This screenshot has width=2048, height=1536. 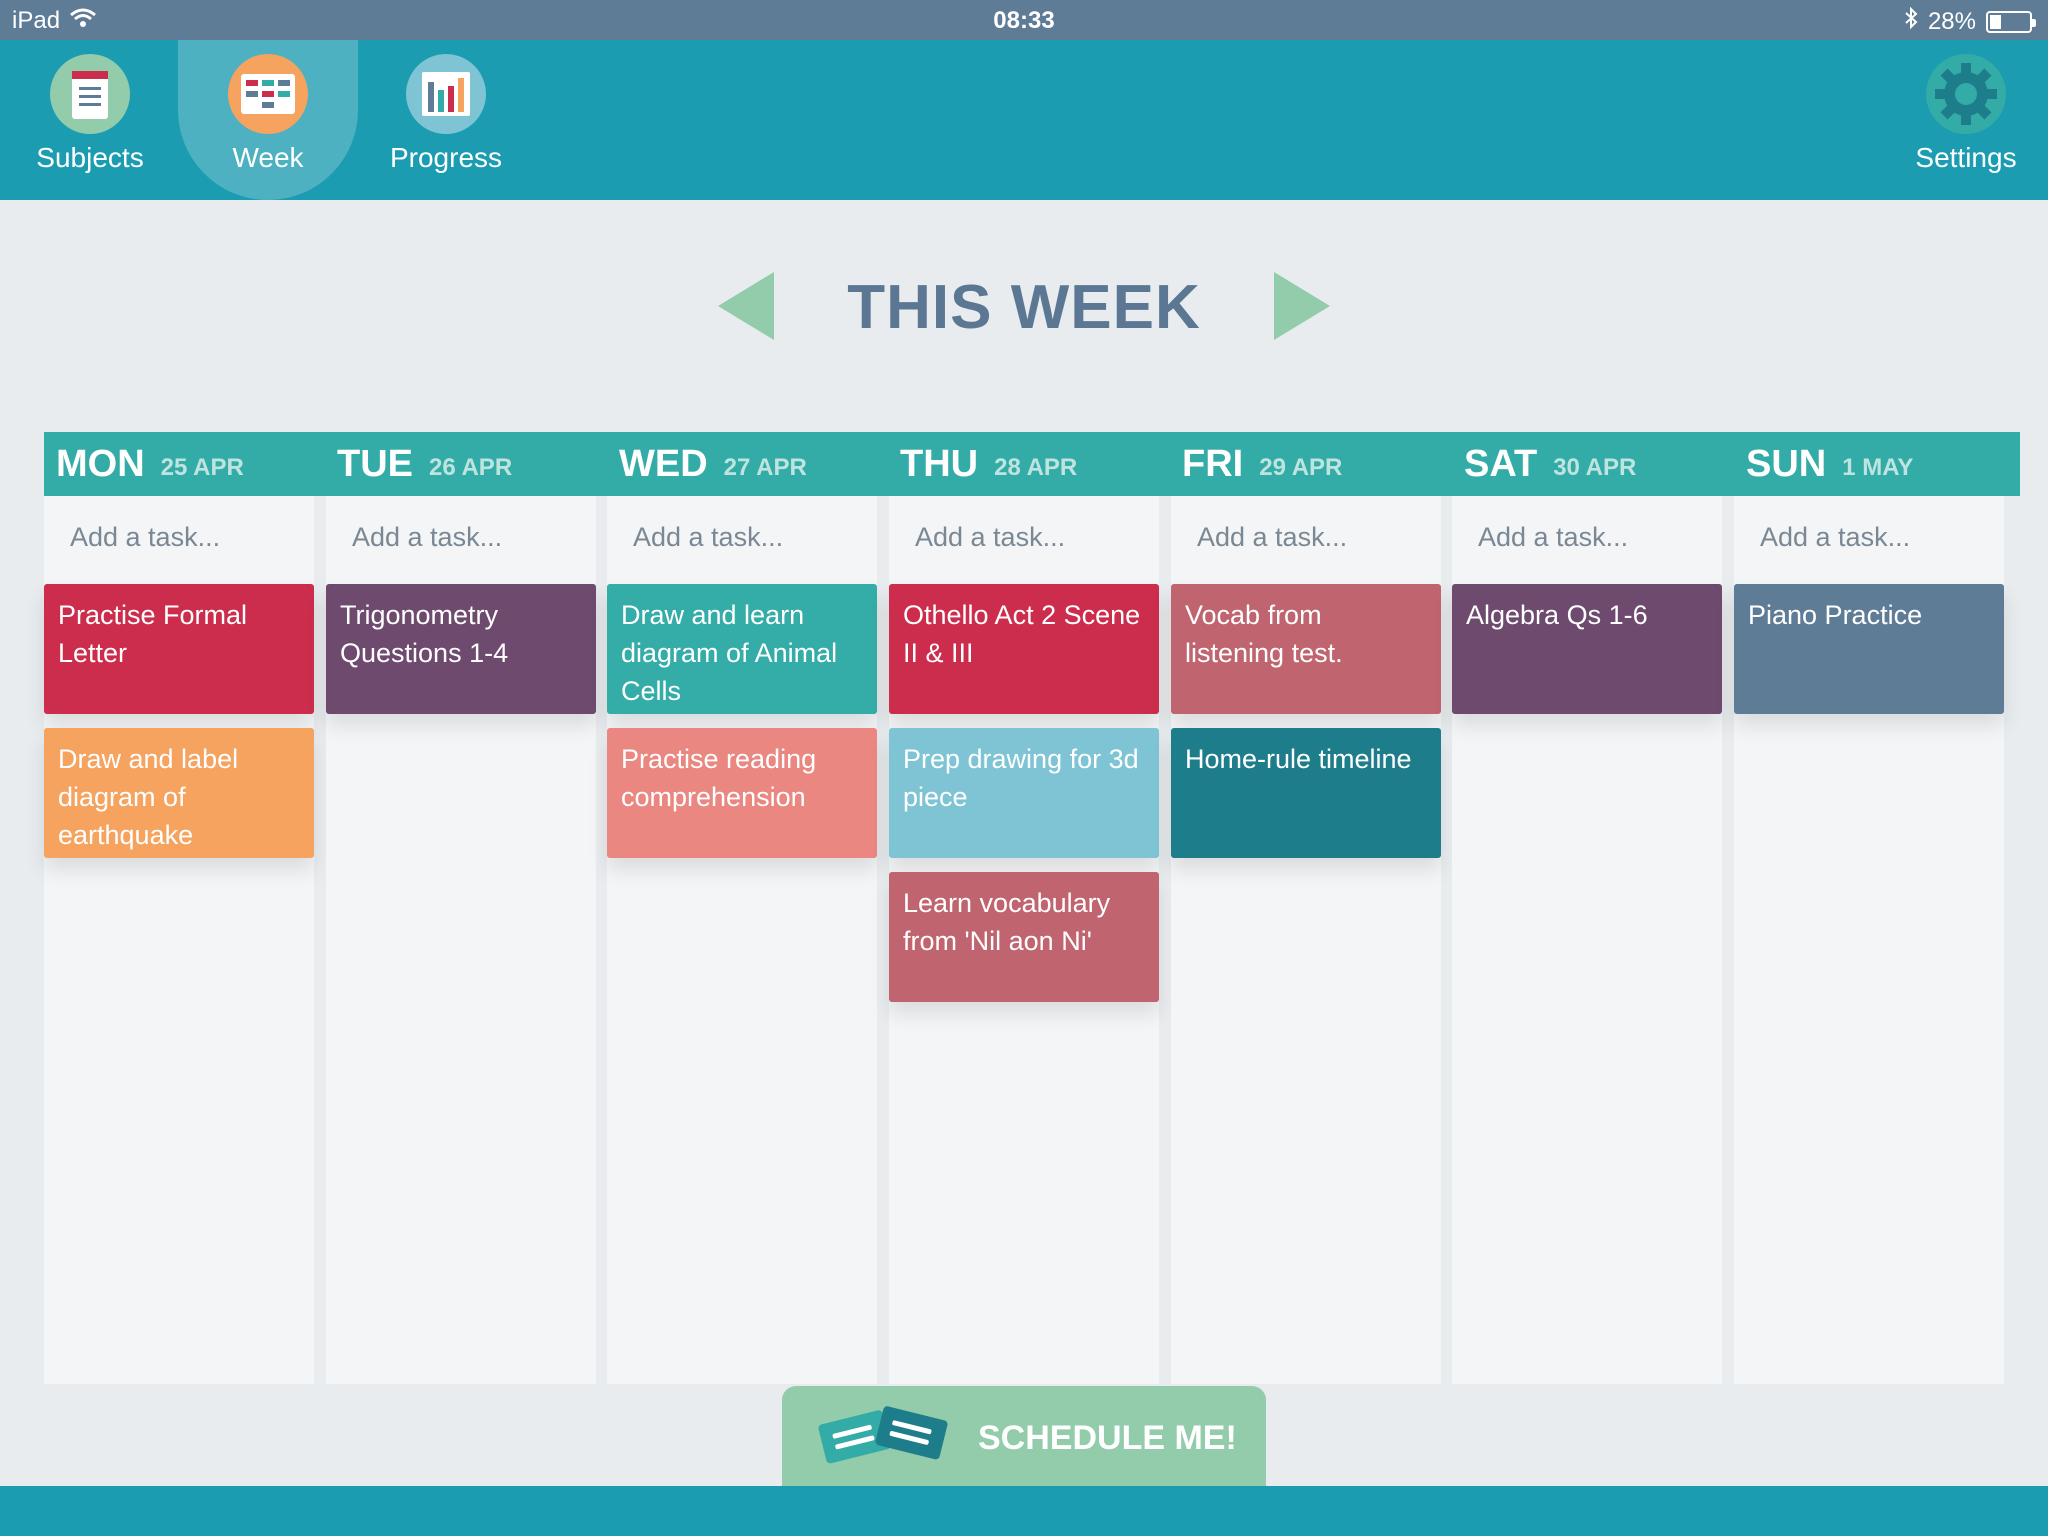 I want to click on nav-week-label: Week, so click(x=268, y=157).